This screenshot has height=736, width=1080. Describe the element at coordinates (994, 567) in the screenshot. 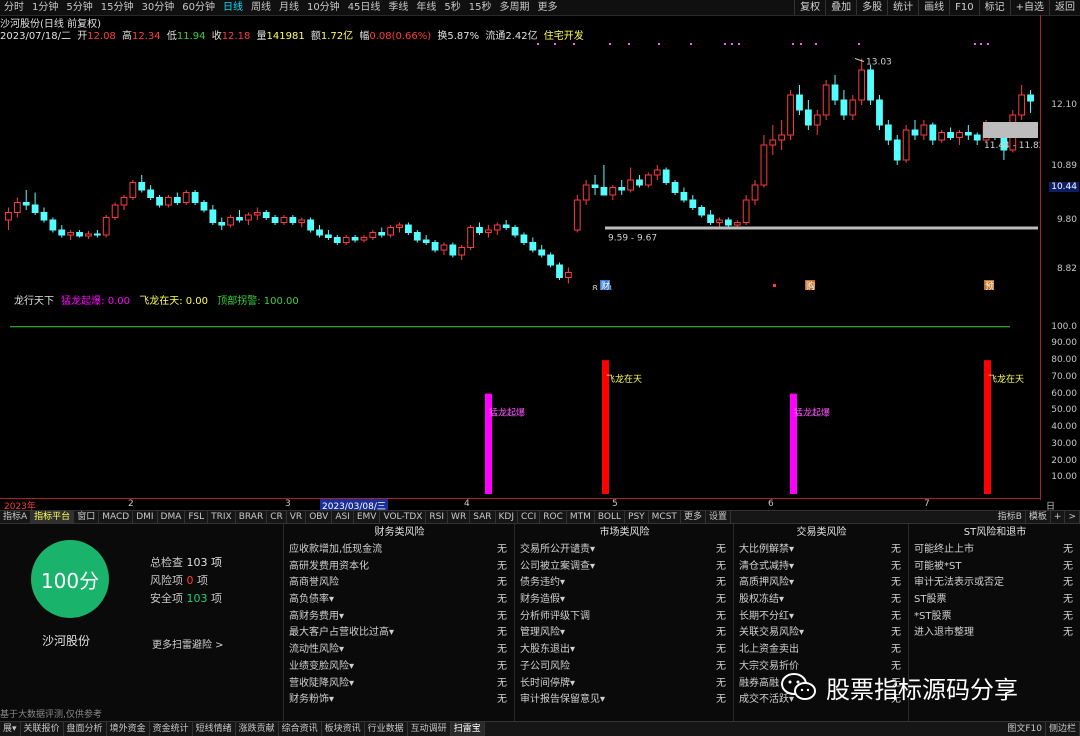

I see `risk-item: 可能被*ST 无` at that location.